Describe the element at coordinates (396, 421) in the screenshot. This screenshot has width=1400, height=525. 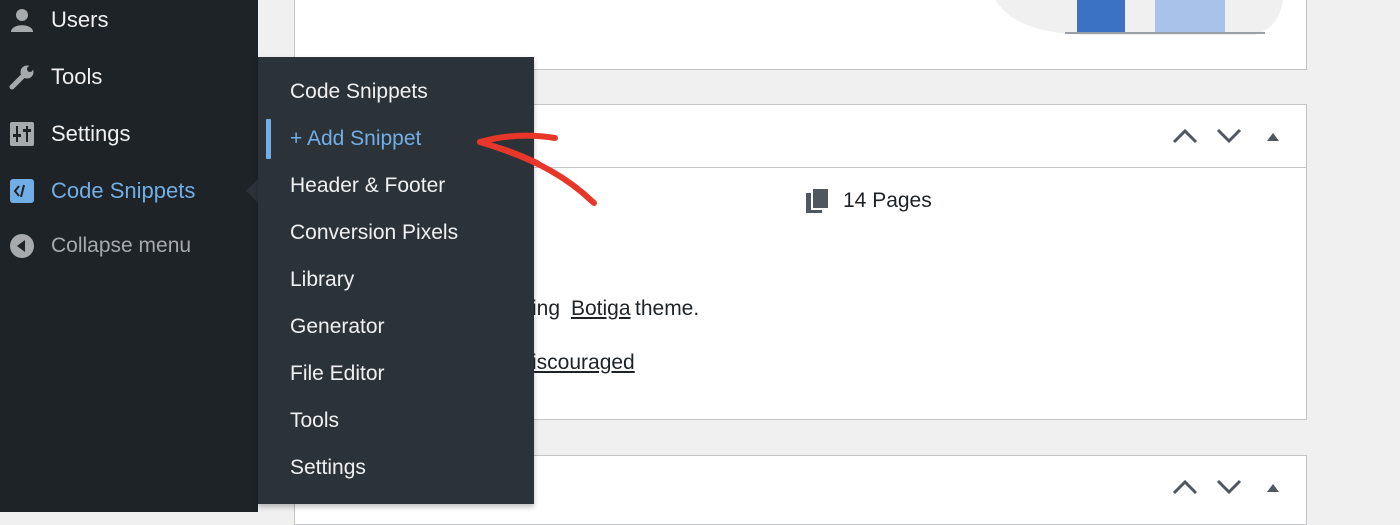
I see `submenu-item-tools: Tools` at that location.